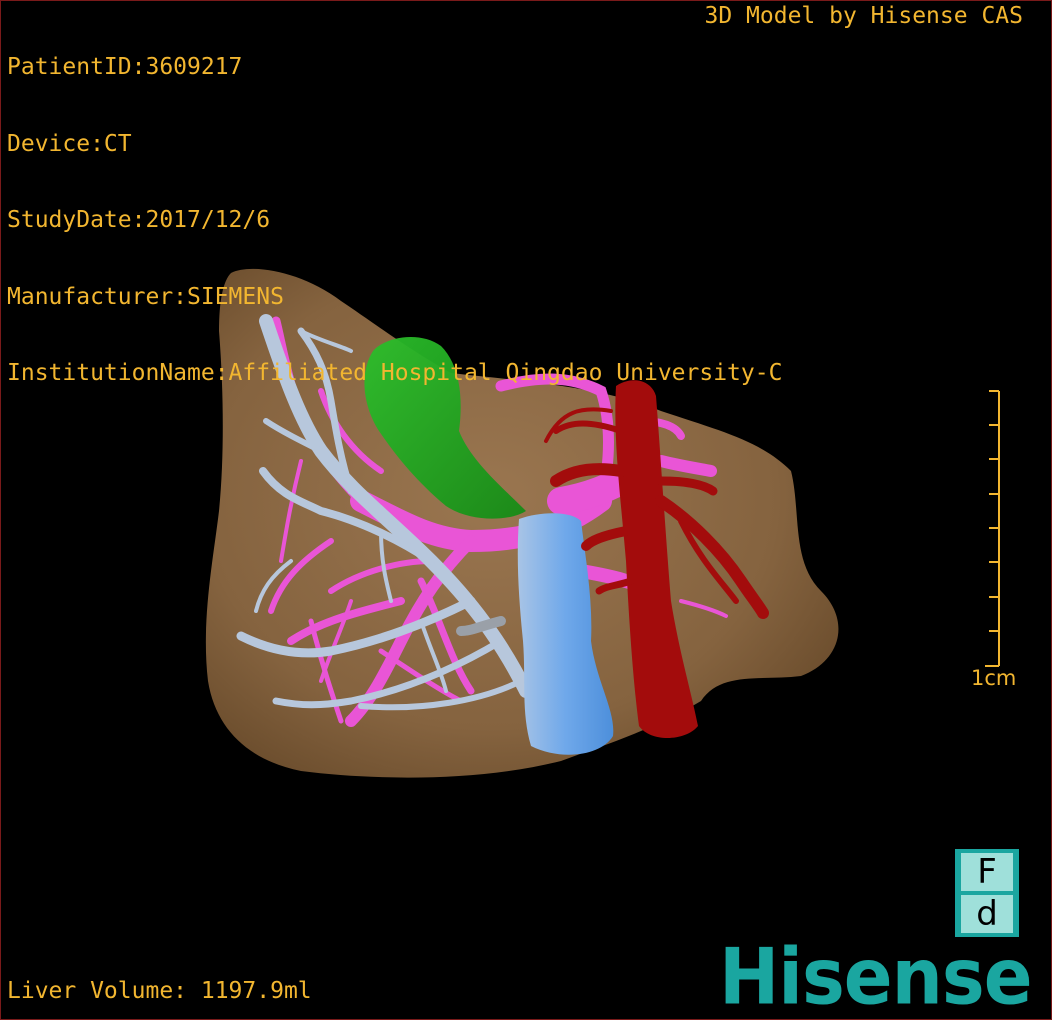 The width and height of the screenshot is (1052, 1020). Describe the element at coordinates (159, 991) in the screenshot. I see `liver-volume-text: Liver Volume: 1197.9ml` at that location.